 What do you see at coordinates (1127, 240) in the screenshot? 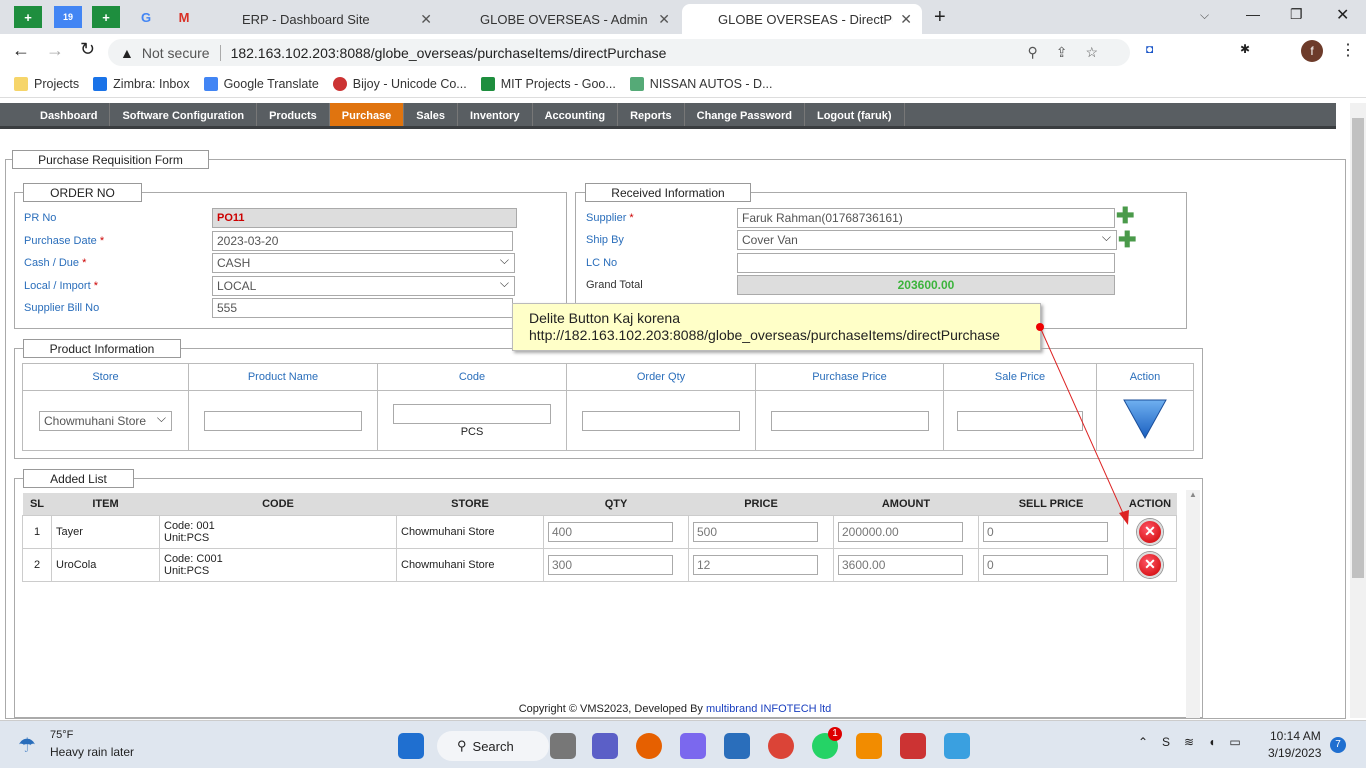
I see `add-ship-icon: ✚` at bounding box center [1127, 240].